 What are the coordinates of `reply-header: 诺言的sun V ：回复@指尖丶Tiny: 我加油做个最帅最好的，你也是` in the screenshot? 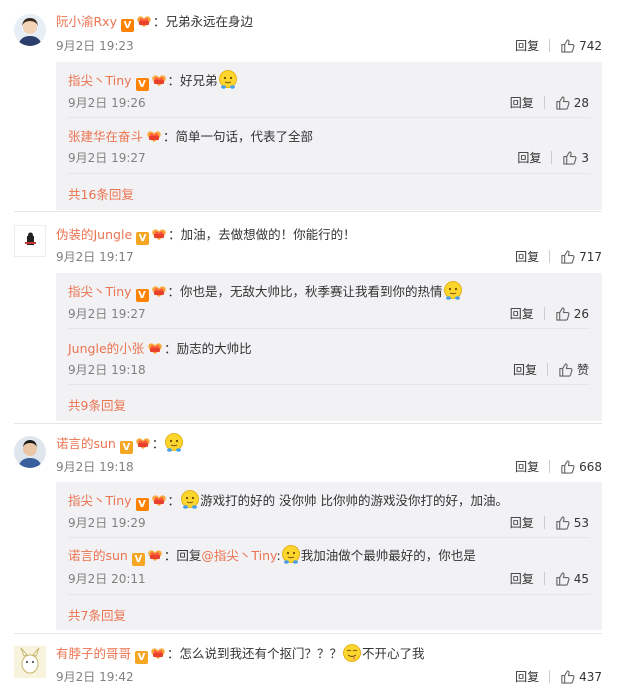 It's located at (272, 555).